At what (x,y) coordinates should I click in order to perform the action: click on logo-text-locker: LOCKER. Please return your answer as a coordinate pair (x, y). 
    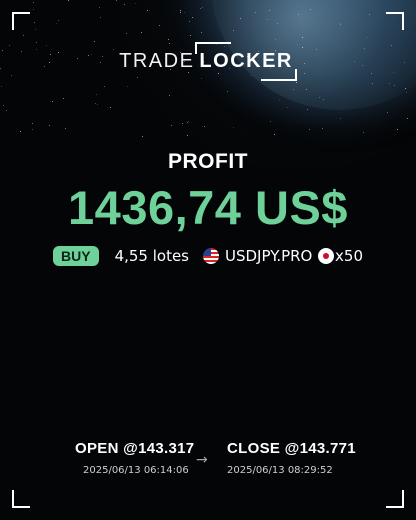
    Looking at the image, I should click on (246, 61).